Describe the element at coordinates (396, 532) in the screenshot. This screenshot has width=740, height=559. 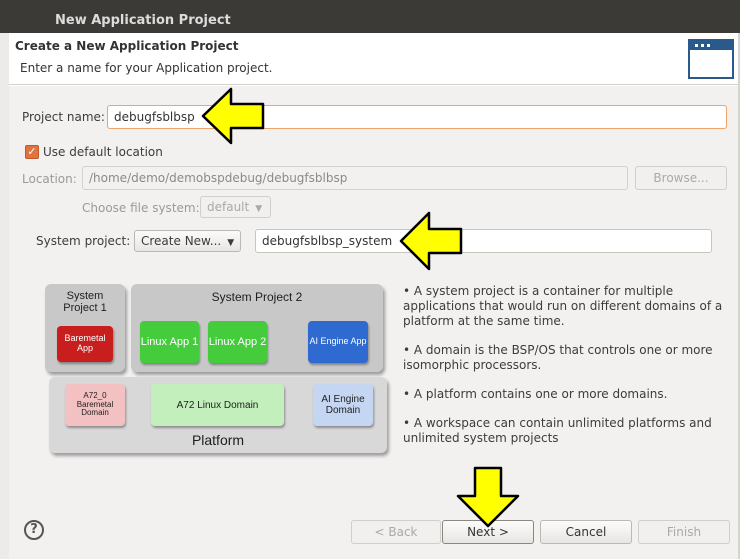
I see `back-button: < Back` at that location.